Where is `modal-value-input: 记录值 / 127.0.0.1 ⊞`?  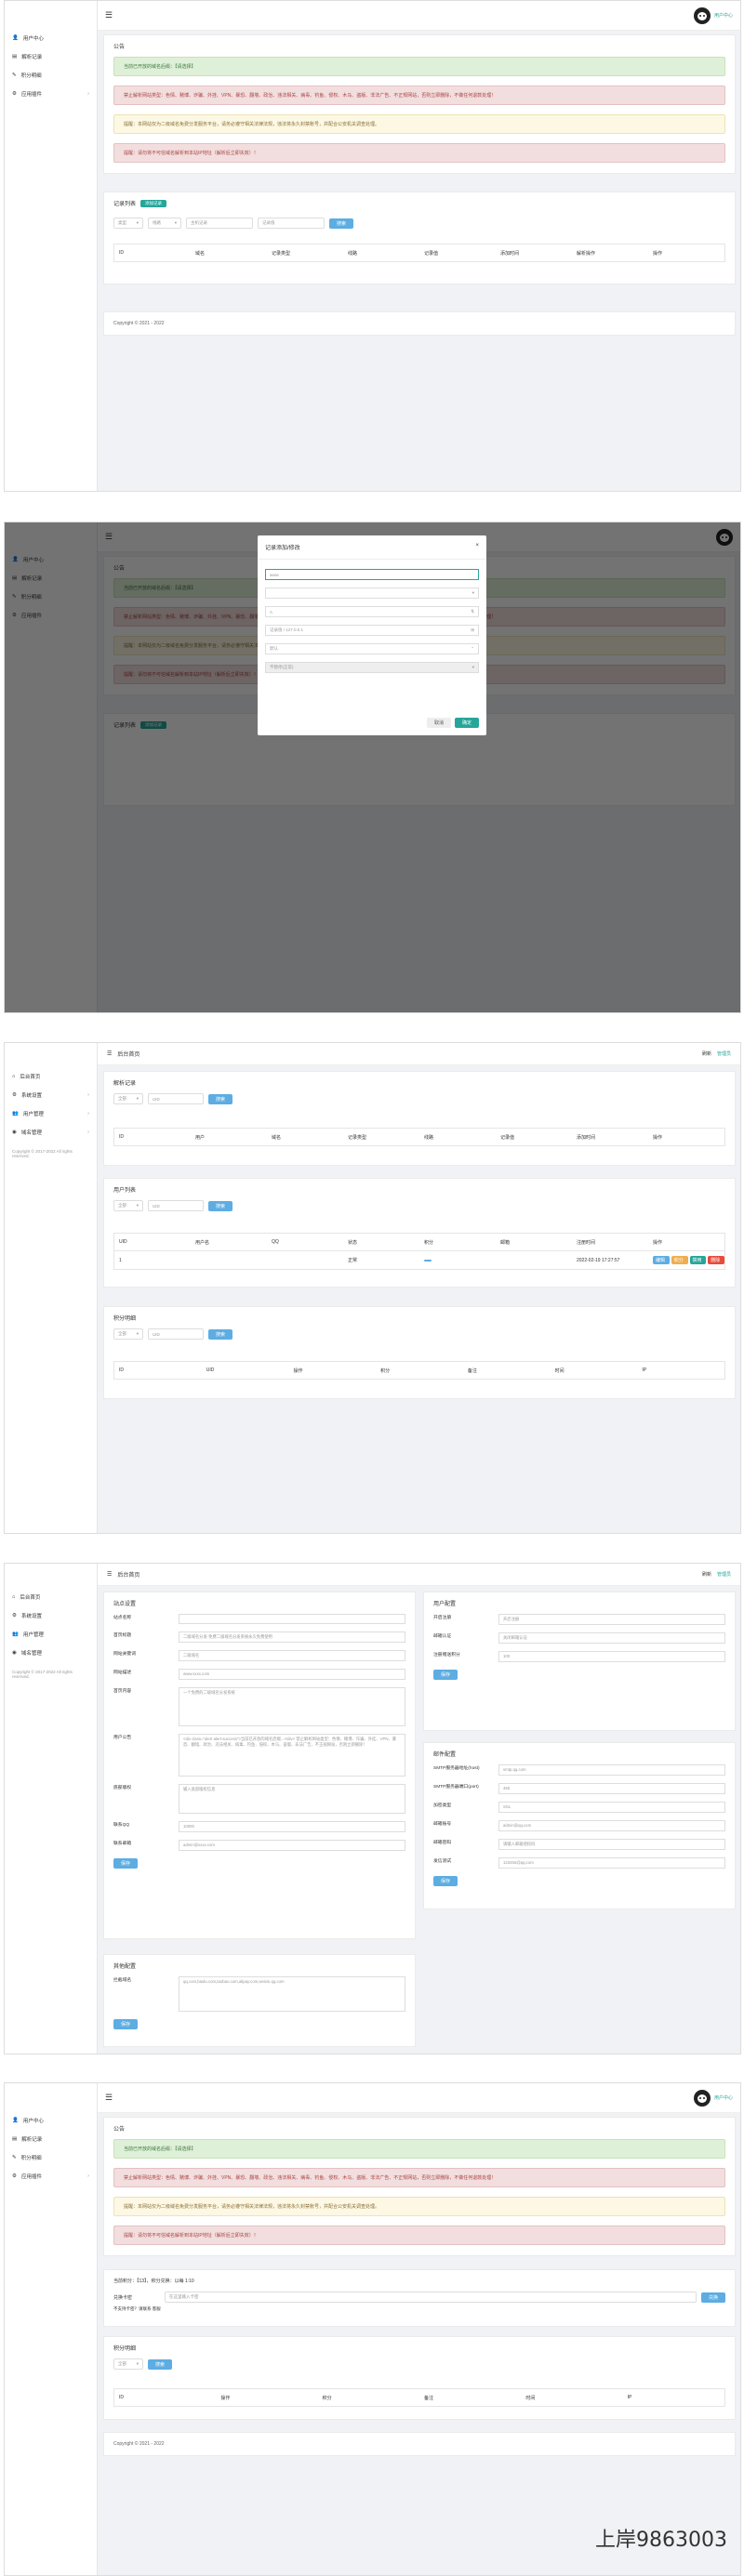 modal-value-input: 记录值 / 127.0.0.1 ⊞ is located at coordinates (372, 630).